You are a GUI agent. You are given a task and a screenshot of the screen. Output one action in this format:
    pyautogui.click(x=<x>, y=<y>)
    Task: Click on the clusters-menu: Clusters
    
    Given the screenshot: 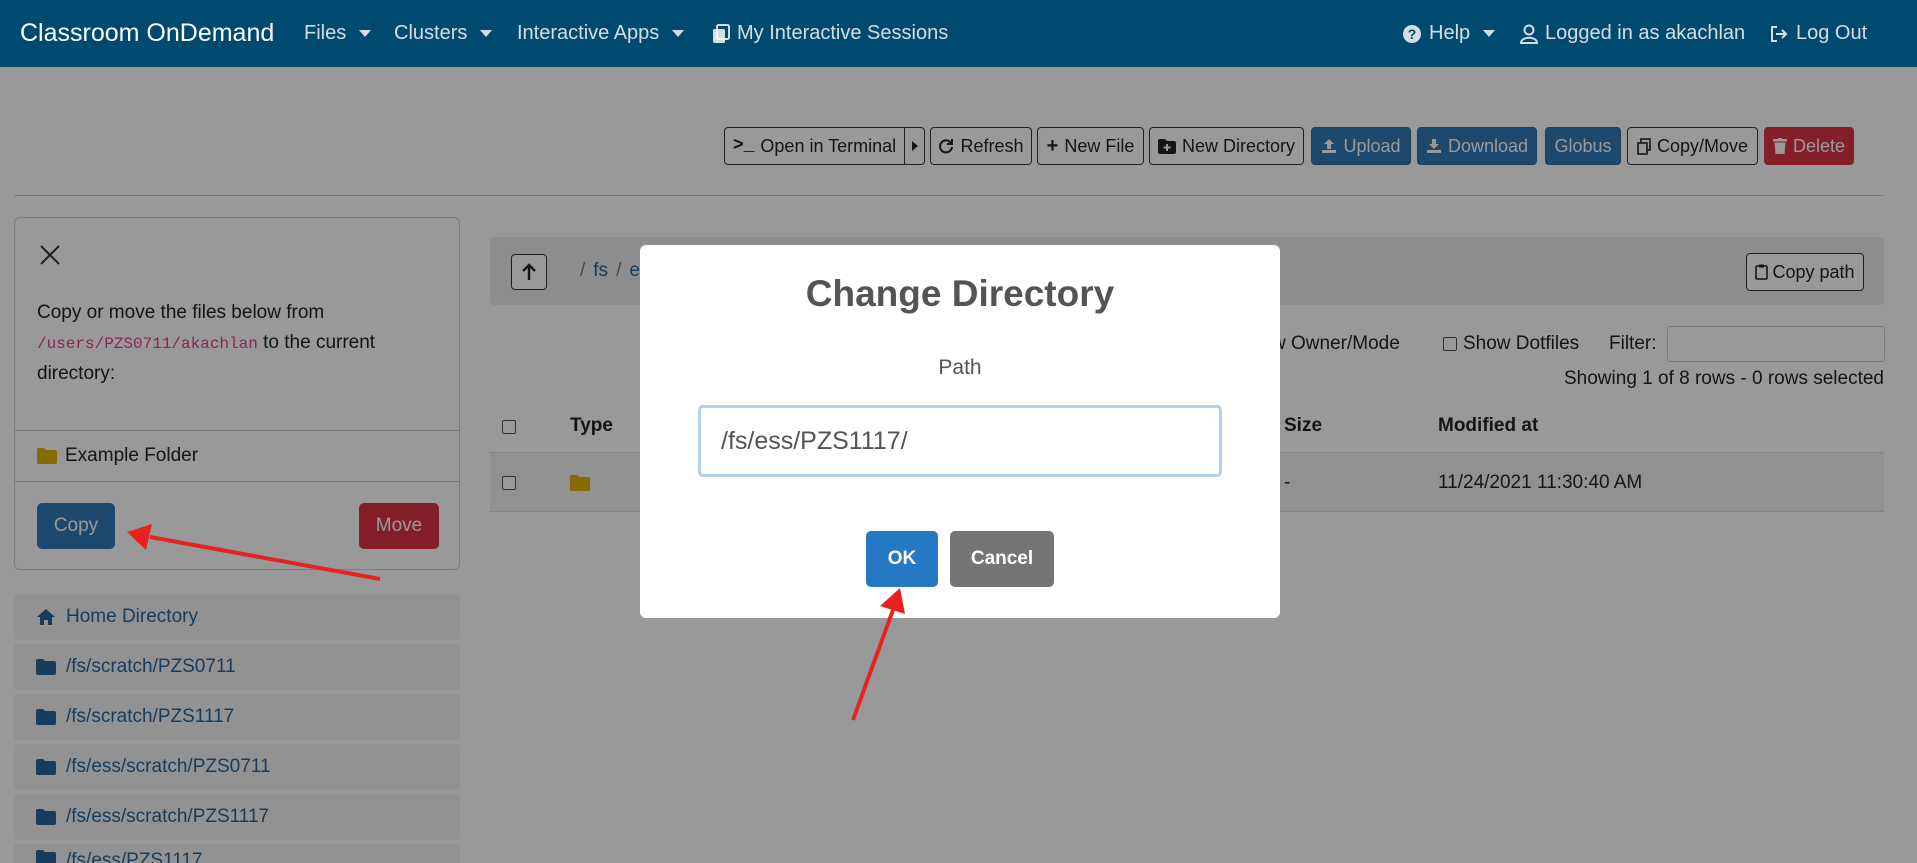 What is the action you would take?
    pyautogui.click(x=443, y=33)
    